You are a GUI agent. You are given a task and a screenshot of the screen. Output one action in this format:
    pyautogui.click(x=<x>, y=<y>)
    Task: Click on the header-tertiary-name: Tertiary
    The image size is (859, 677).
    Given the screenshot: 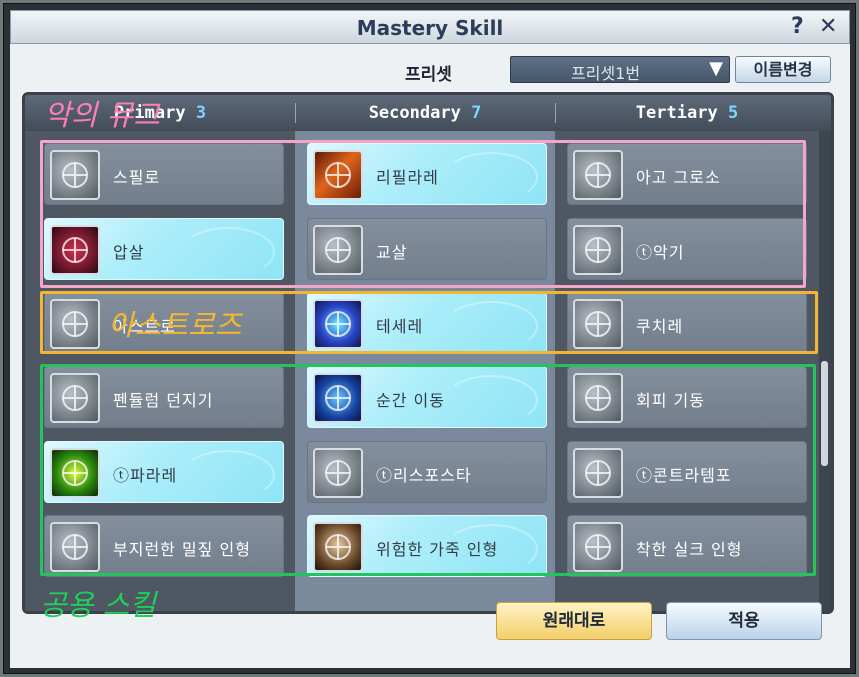 What is the action you would take?
    pyautogui.click(x=676, y=113)
    